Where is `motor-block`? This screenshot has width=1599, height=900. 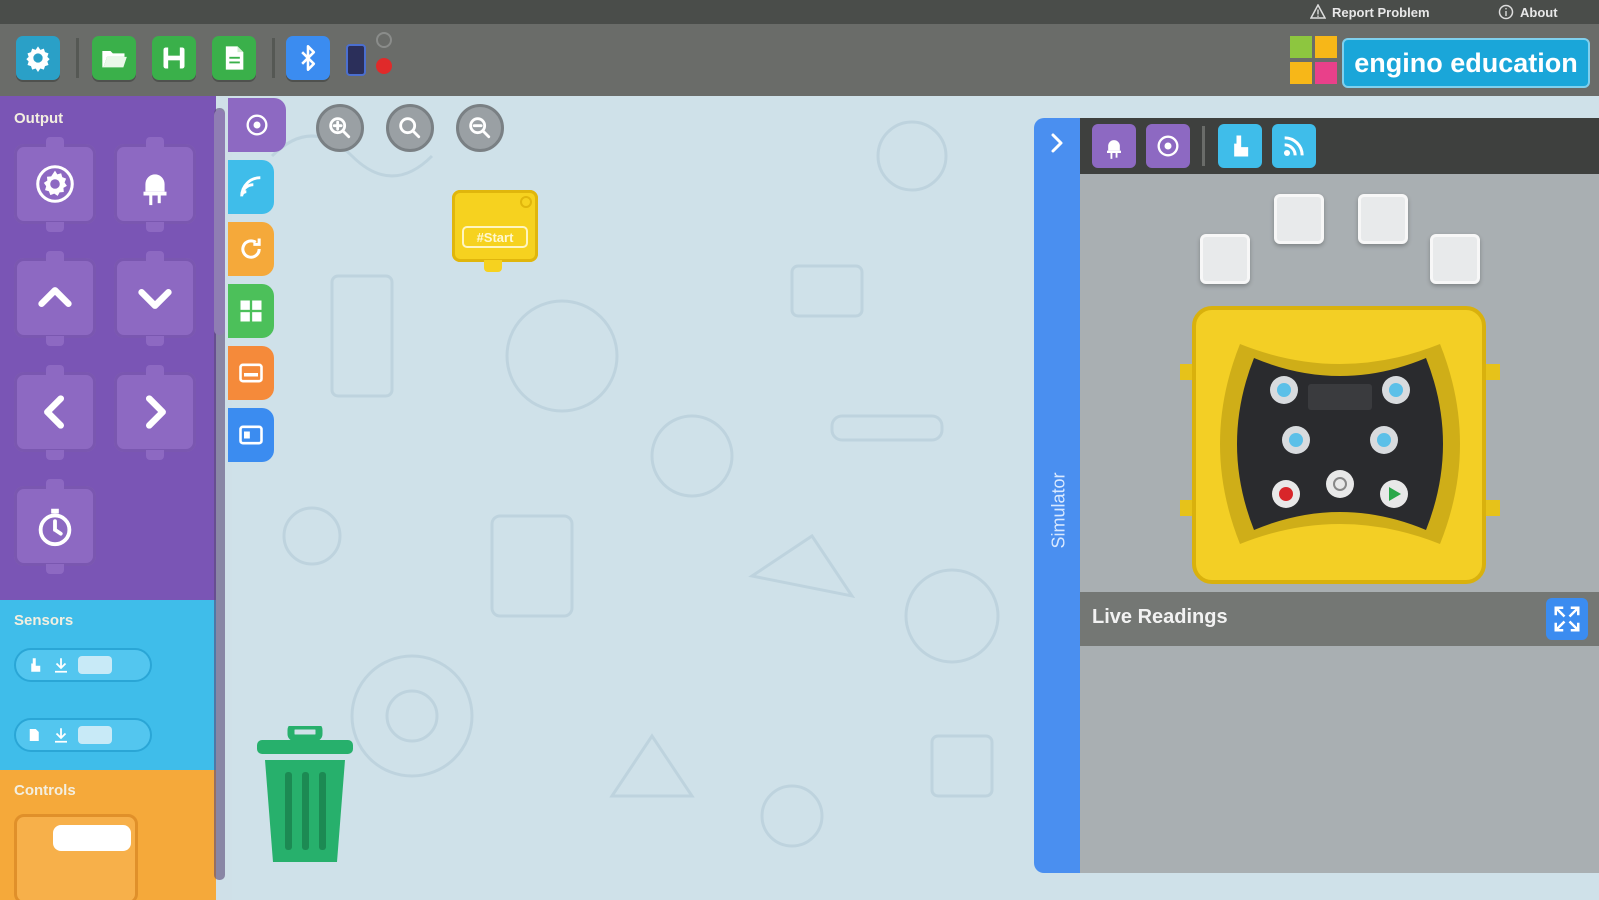
motor-block is located at coordinates (55, 184).